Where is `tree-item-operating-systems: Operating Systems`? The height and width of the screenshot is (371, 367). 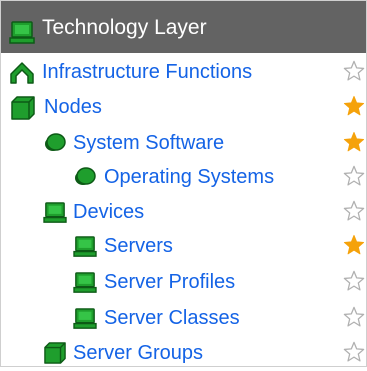 tree-item-operating-systems: Operating Systems is located at coordinates (183, 177).